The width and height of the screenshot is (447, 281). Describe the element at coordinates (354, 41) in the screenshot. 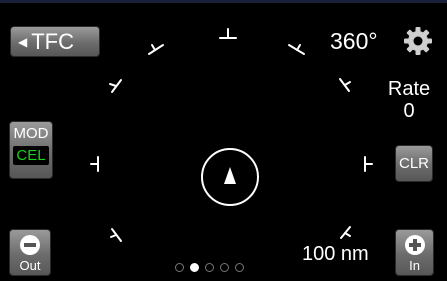

I see `heading-readout: 360°` at that location.